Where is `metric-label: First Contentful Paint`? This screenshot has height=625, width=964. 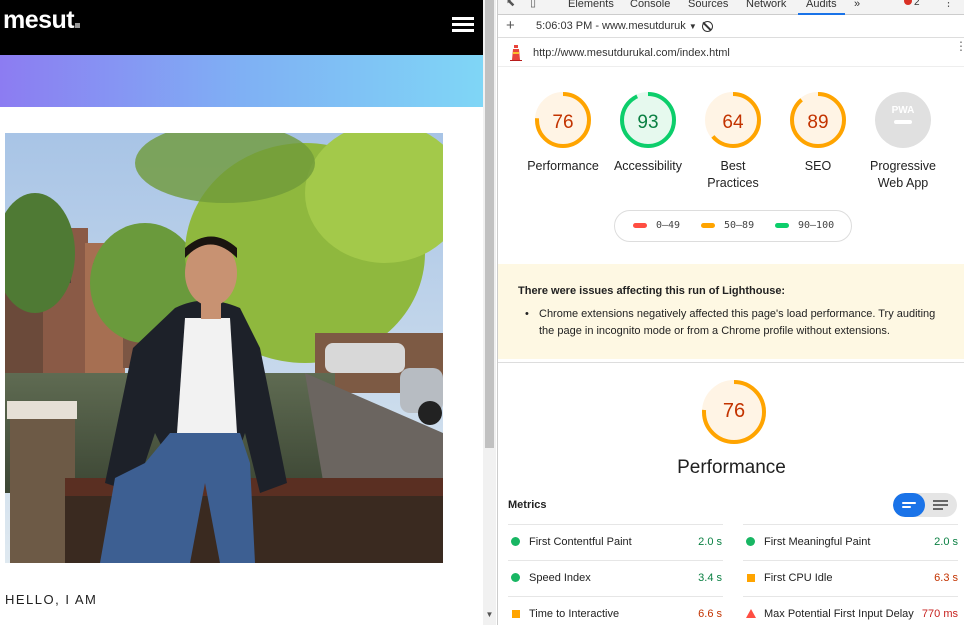 metric-label: First Contentful Paint is located at coordinates (580, 542).